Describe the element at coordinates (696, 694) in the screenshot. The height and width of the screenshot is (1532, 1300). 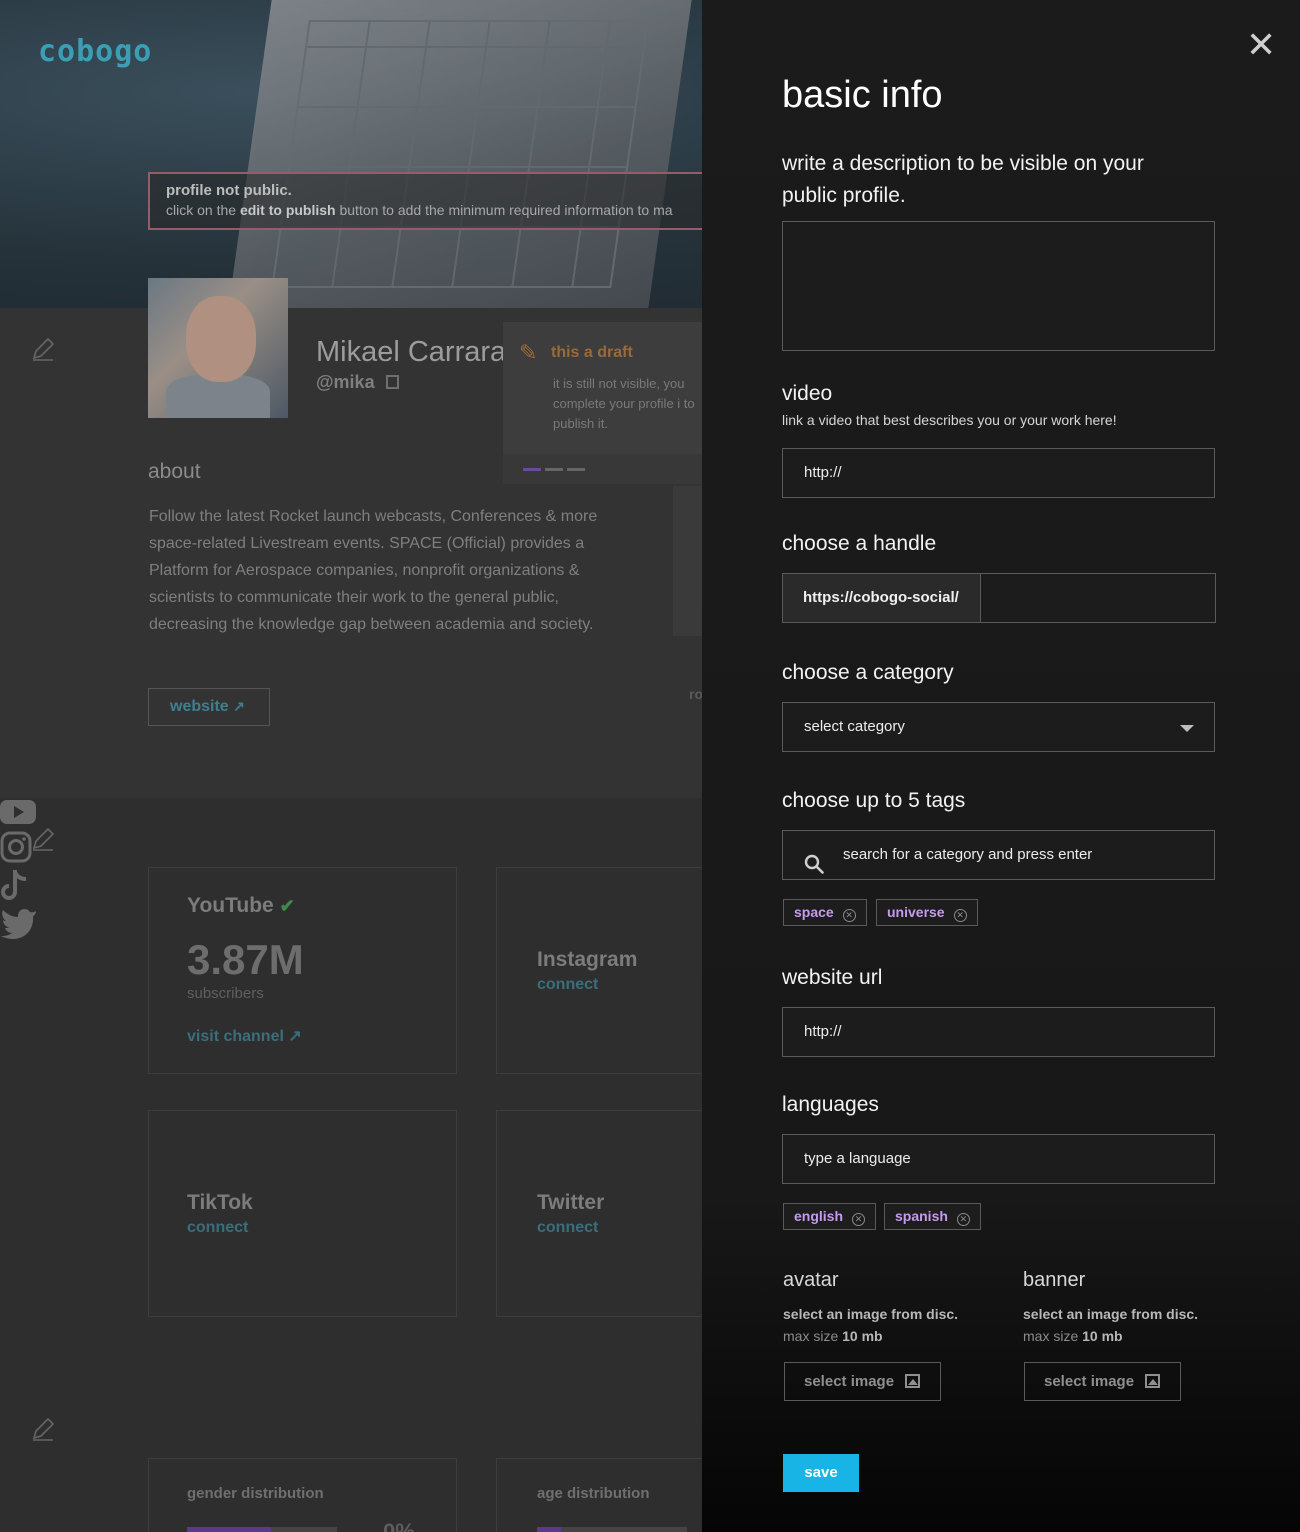
I see `side-text-fragment: ro` at that location.